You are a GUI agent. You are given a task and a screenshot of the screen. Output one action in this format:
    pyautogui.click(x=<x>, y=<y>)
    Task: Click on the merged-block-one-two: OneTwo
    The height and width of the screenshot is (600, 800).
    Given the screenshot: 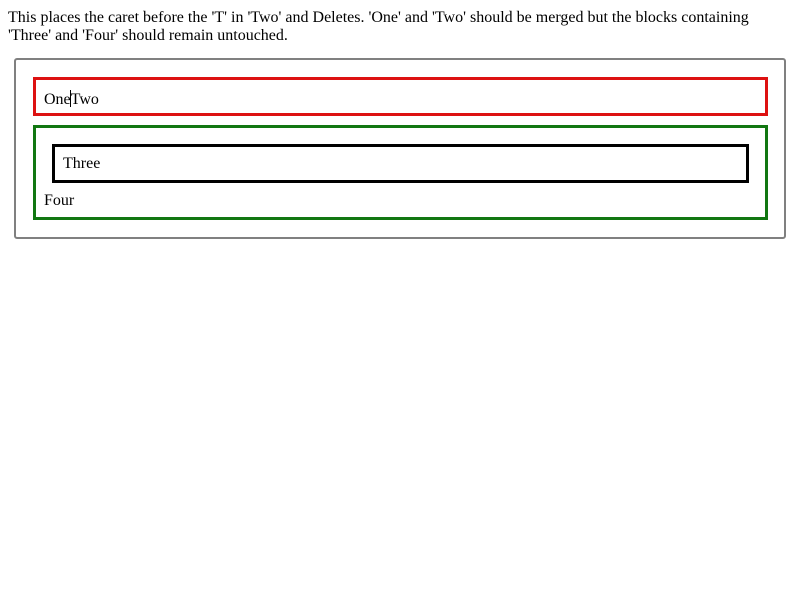 What is the action you would take?
    pyautogui.click(x=400, y=96)
    